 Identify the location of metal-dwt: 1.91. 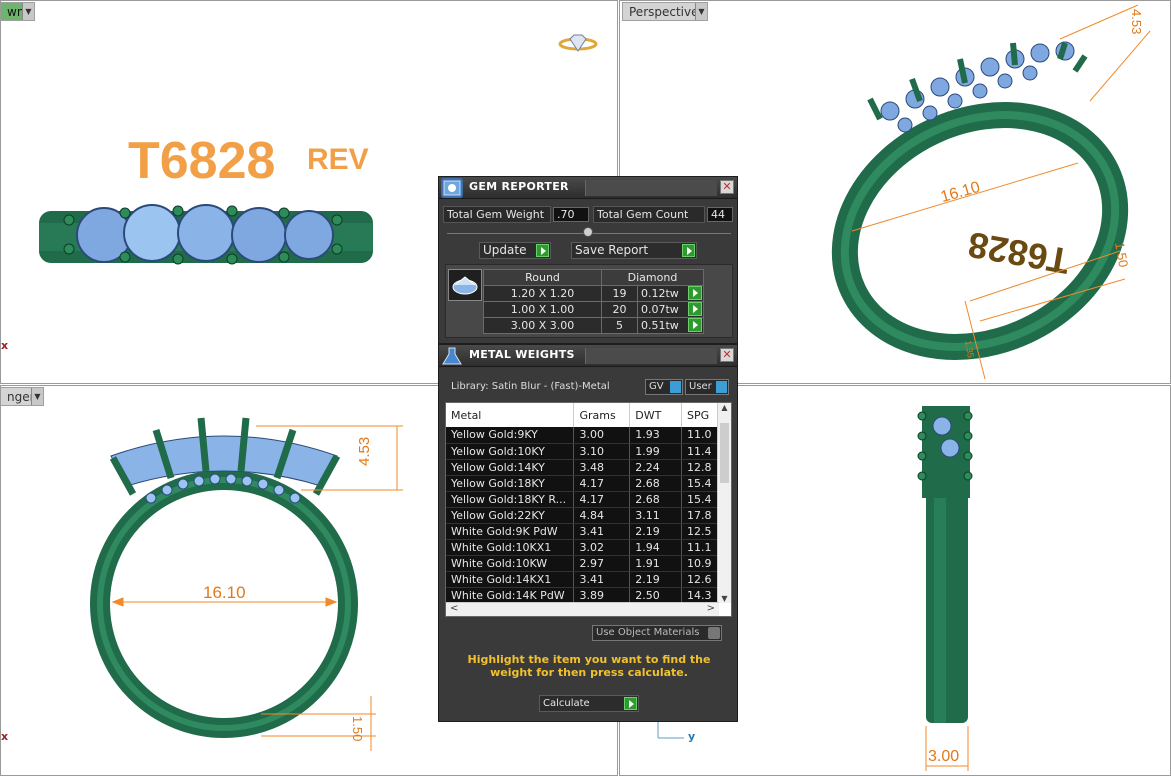
(655, 563).